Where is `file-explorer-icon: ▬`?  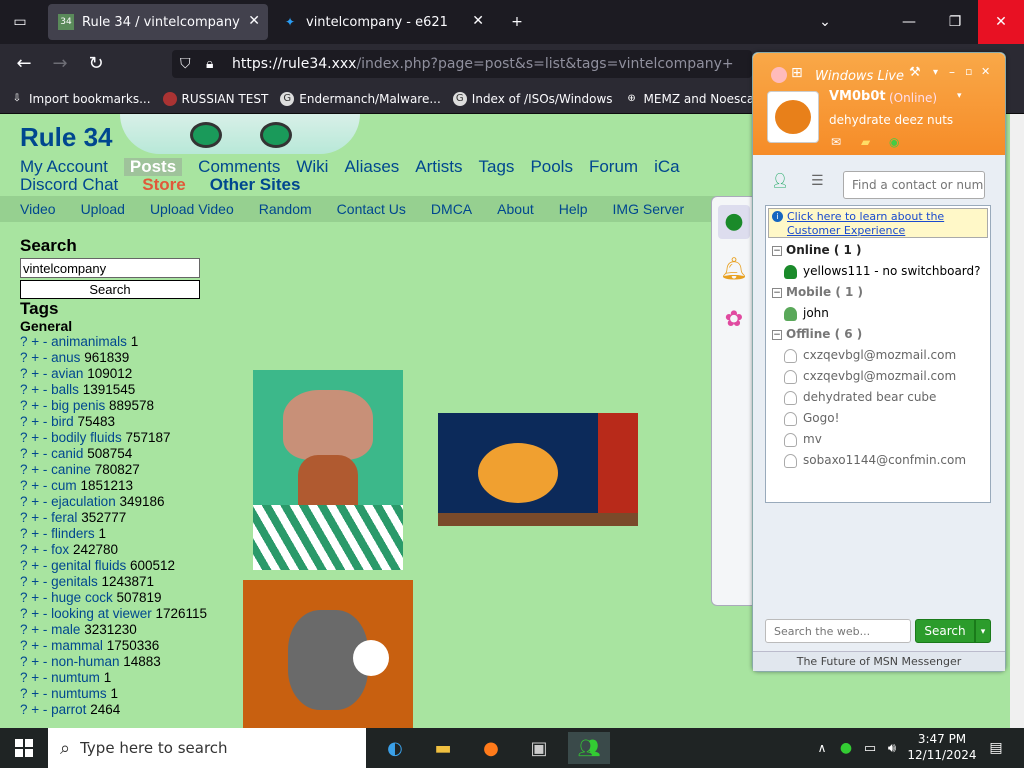 file-explorer-icon: ▬ is located at coordinates (443, 748).